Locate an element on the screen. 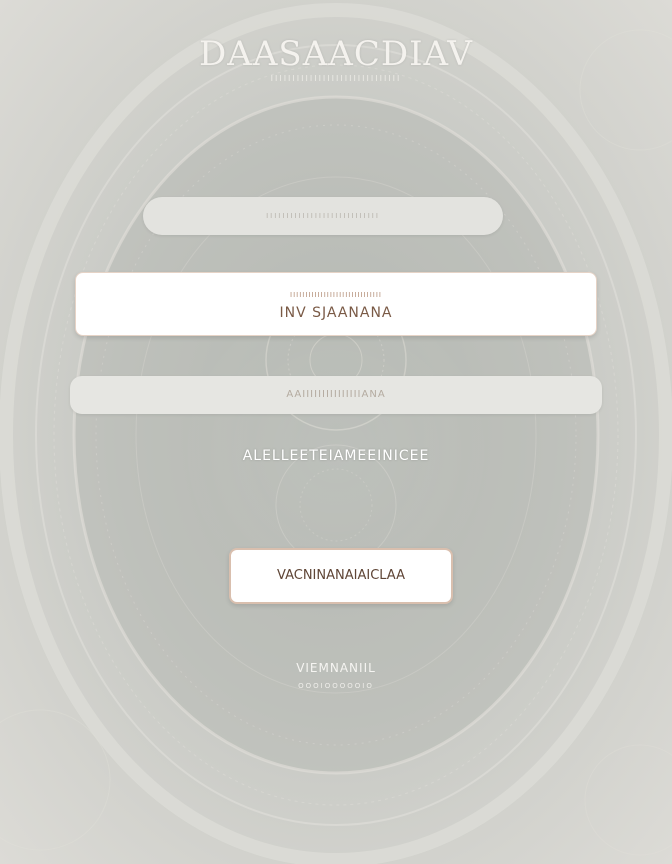 The height and width of the screenshot is (864, 672). bottom-input-placeholder: AAIIIIIIIIIIIIIIIANA is located at coordinates (336, 394).